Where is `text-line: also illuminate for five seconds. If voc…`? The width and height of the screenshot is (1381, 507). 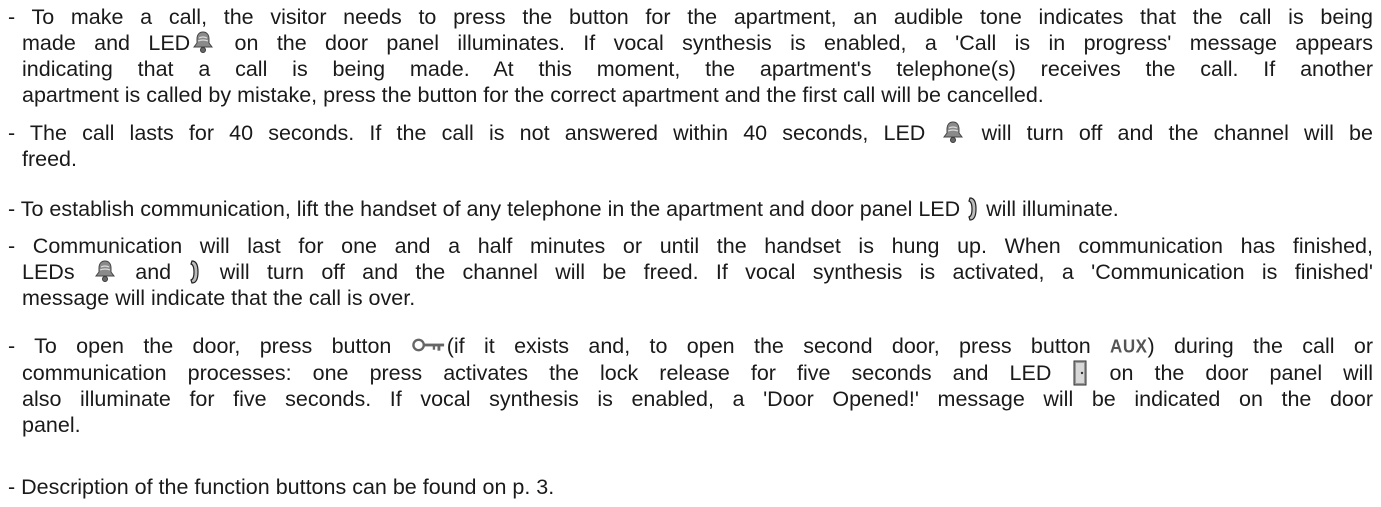
text-line: also illuminate for five seconds. If voc… is located at coordinates (697, 399).